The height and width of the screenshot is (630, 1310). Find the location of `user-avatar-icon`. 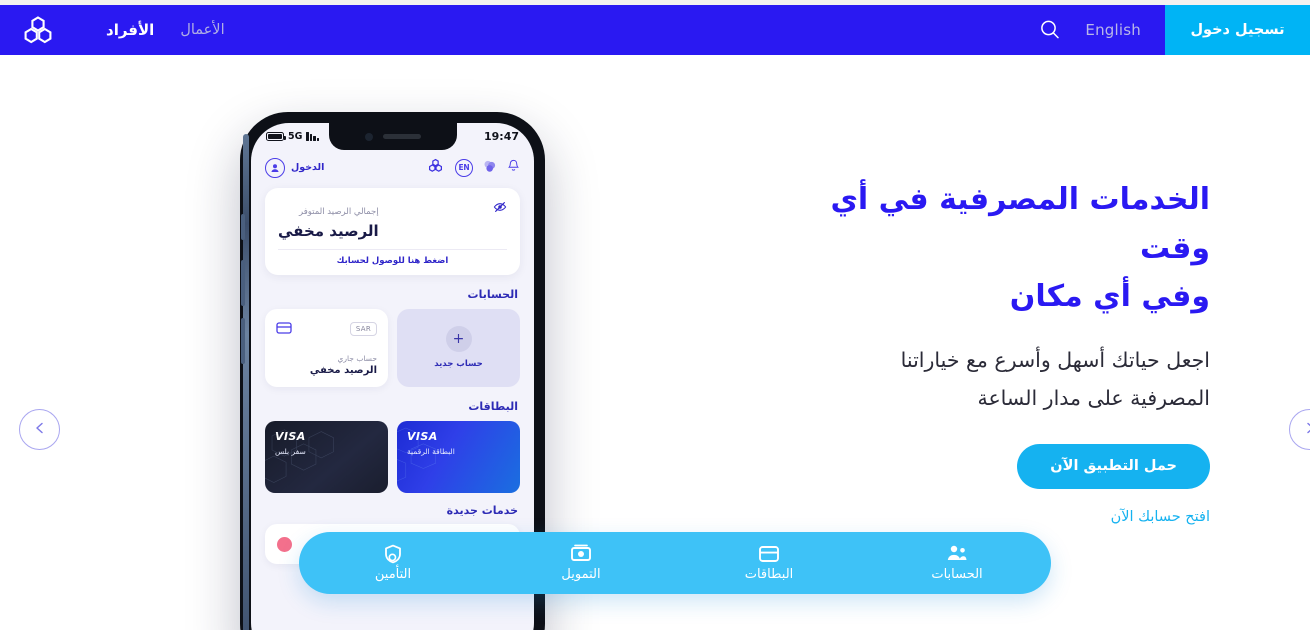

user-avatar-icon is located at coordinates (275, 167).